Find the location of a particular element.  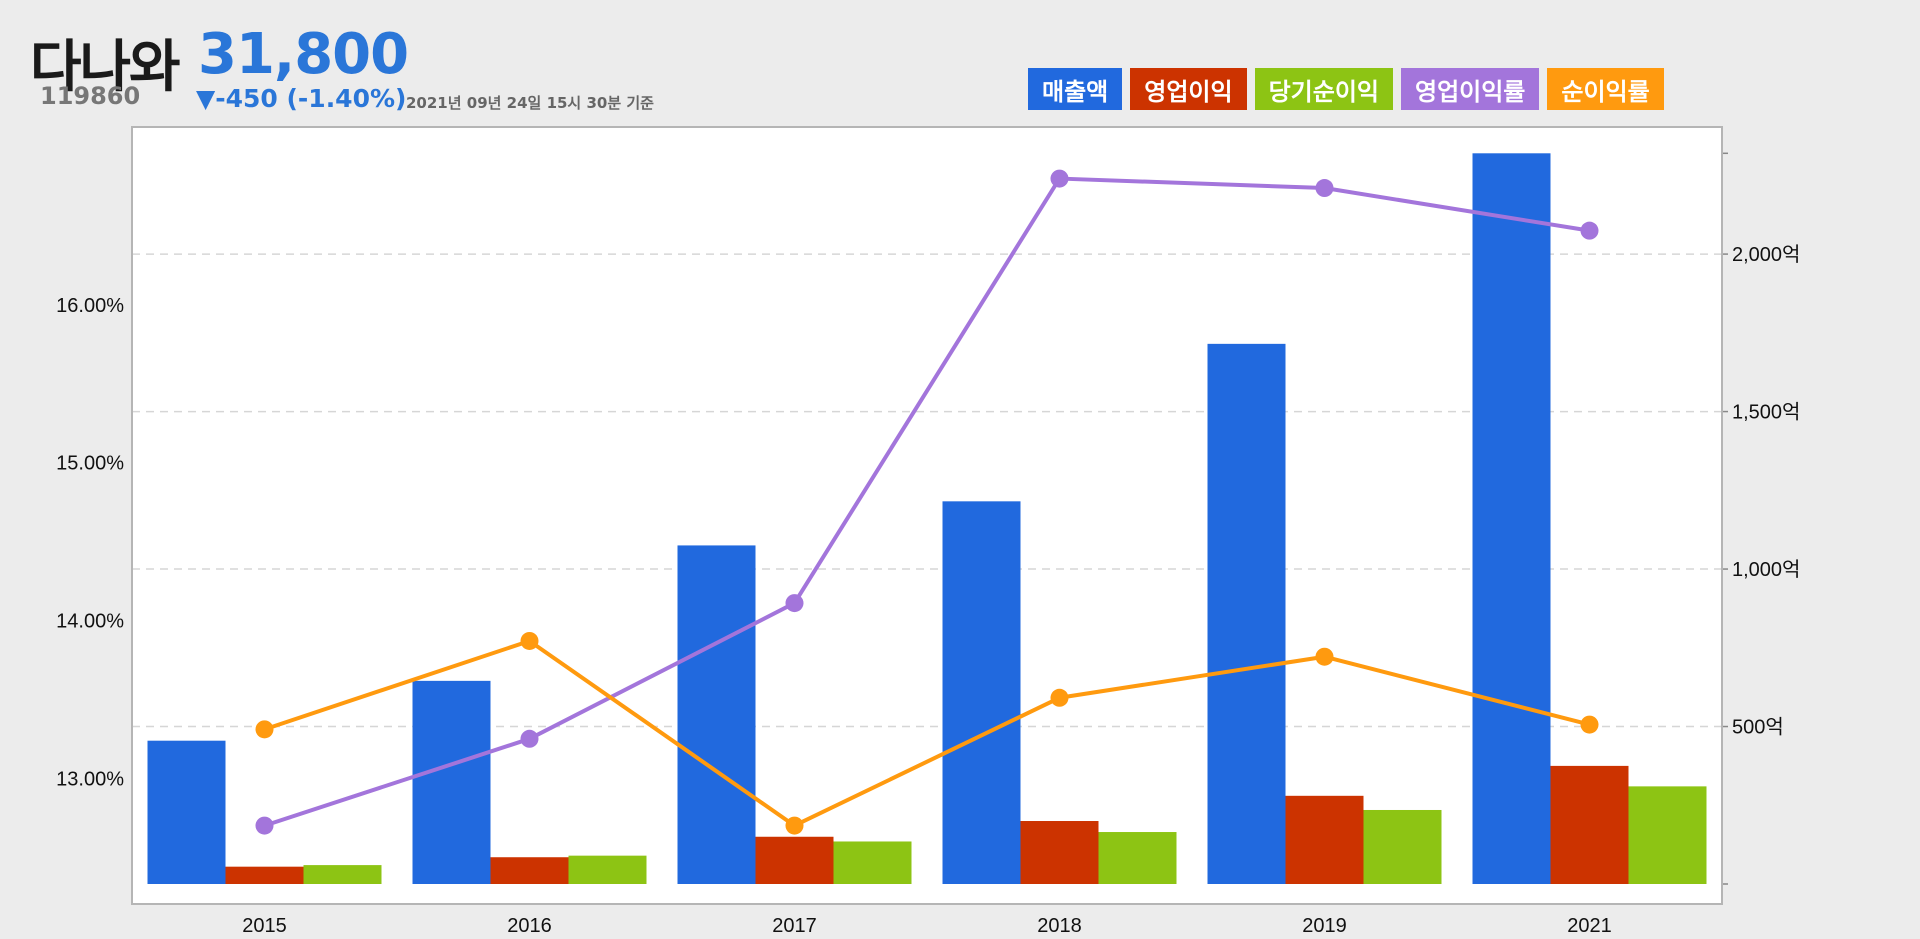

bar-operating-profit-2017 is located at coordinates (794, 860).